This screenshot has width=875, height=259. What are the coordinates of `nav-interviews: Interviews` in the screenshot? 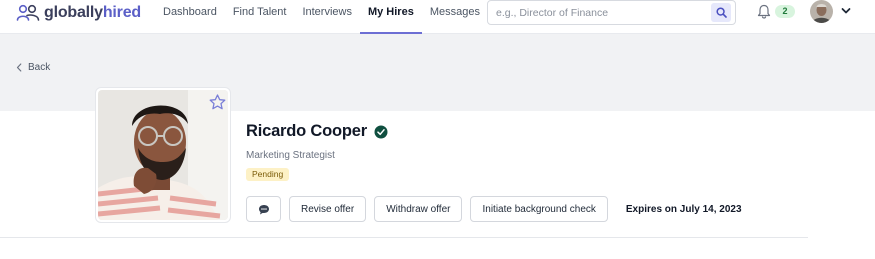 It's located at (327, 17).